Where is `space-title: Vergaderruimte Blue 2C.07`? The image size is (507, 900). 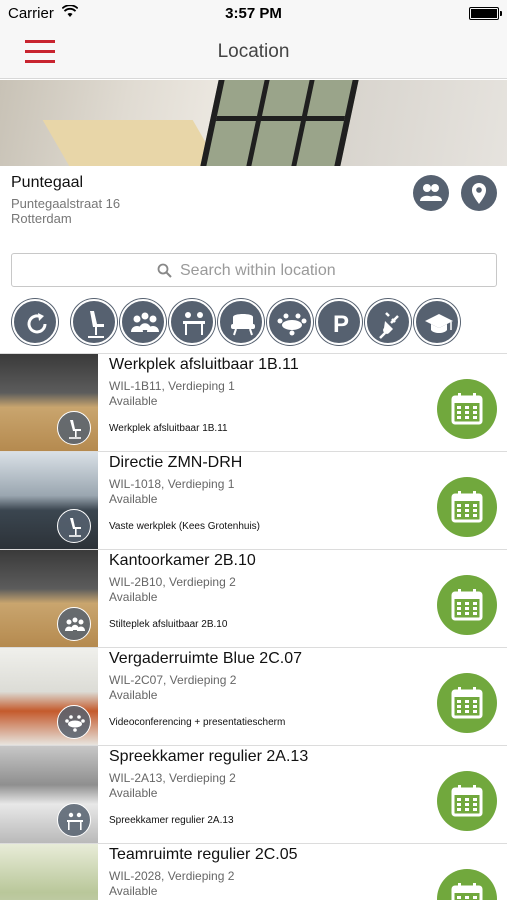
space-title: Vergaderruimte Blue 2C.07 is located at coordinates (205, 658).